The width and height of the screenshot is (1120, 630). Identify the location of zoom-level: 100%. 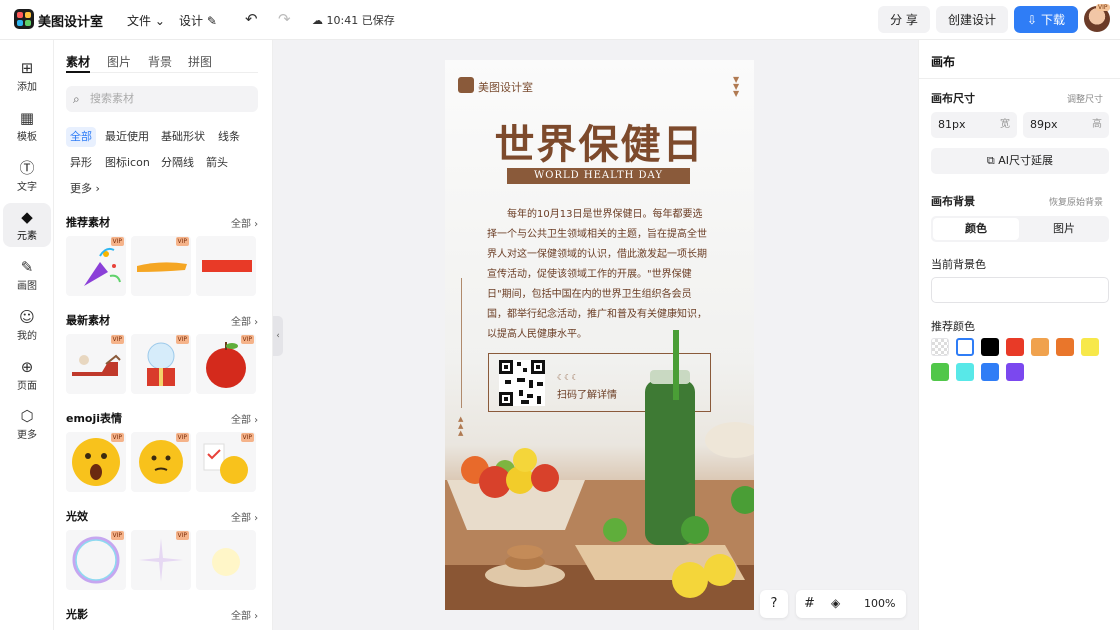
(879, 603).